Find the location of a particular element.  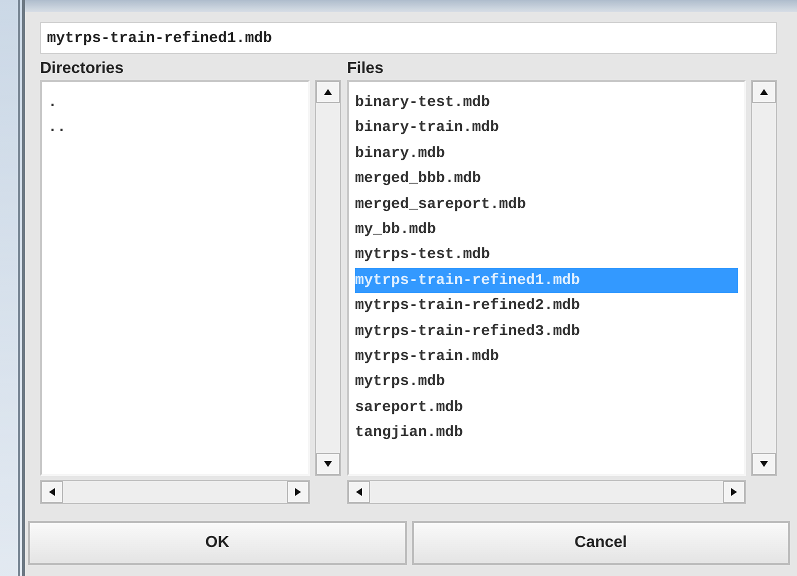

file-item: mytrps-test.mdb is located at coordinates (546, 255).